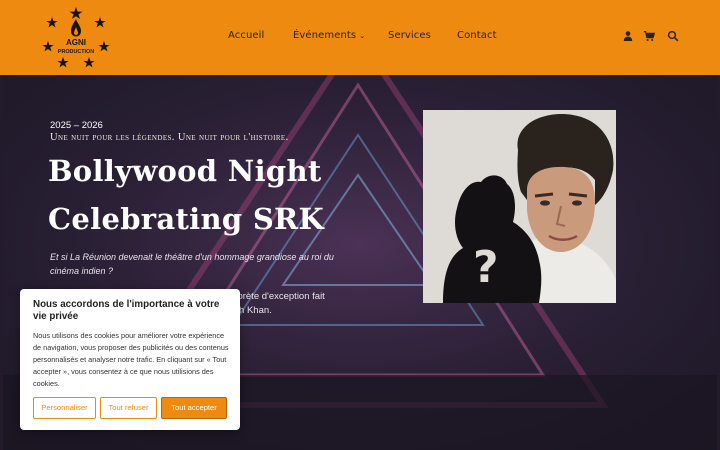 This screenshot has height=450, width=720. Describe the element at coordinates (76, 52) in the screenshot. I see `logo-subname: PRODUCTION` at that location.